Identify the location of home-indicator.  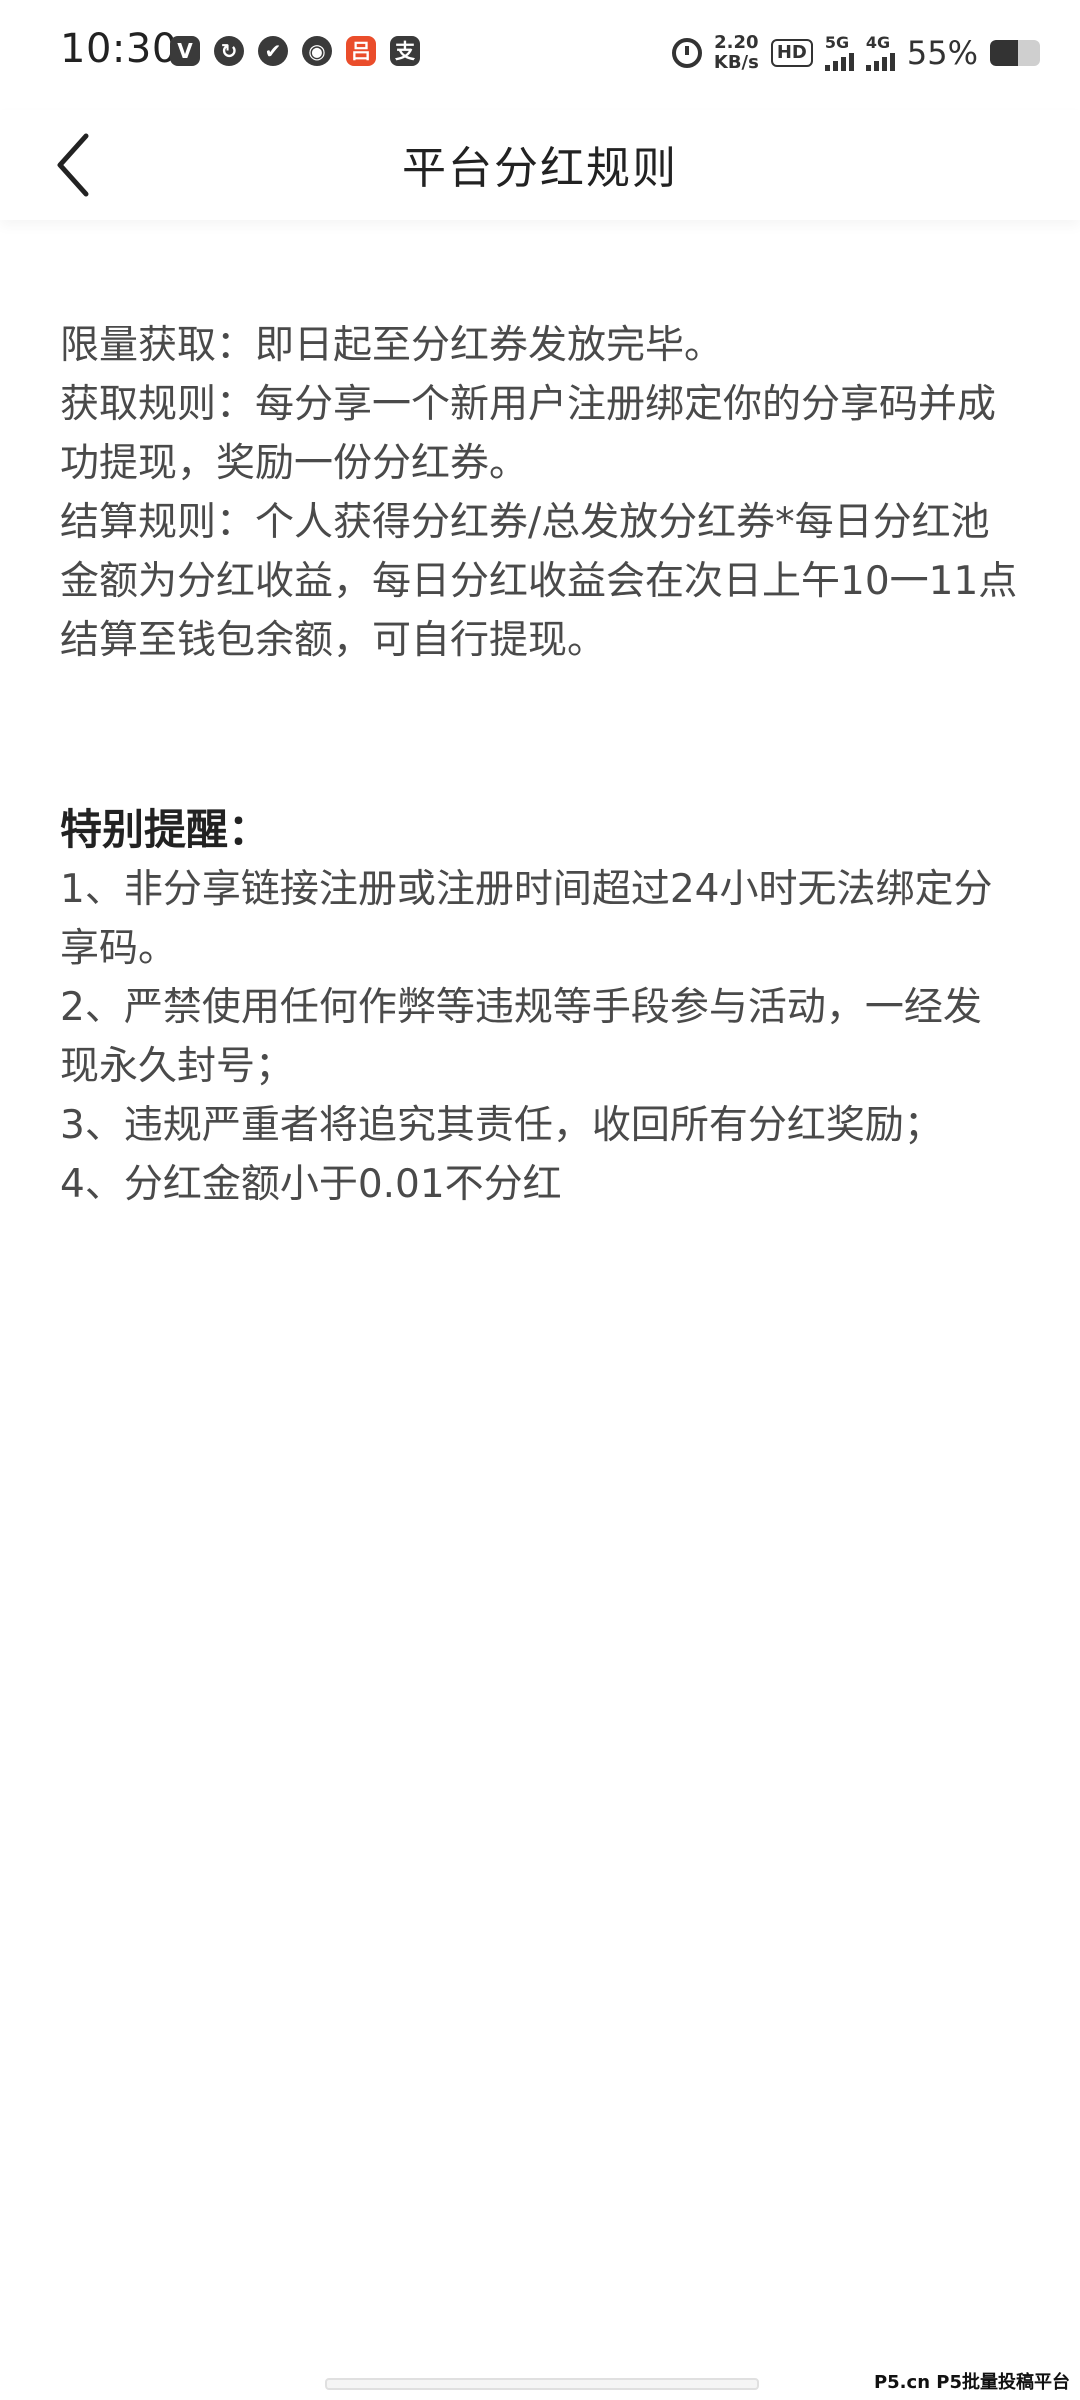
(542, 2384).